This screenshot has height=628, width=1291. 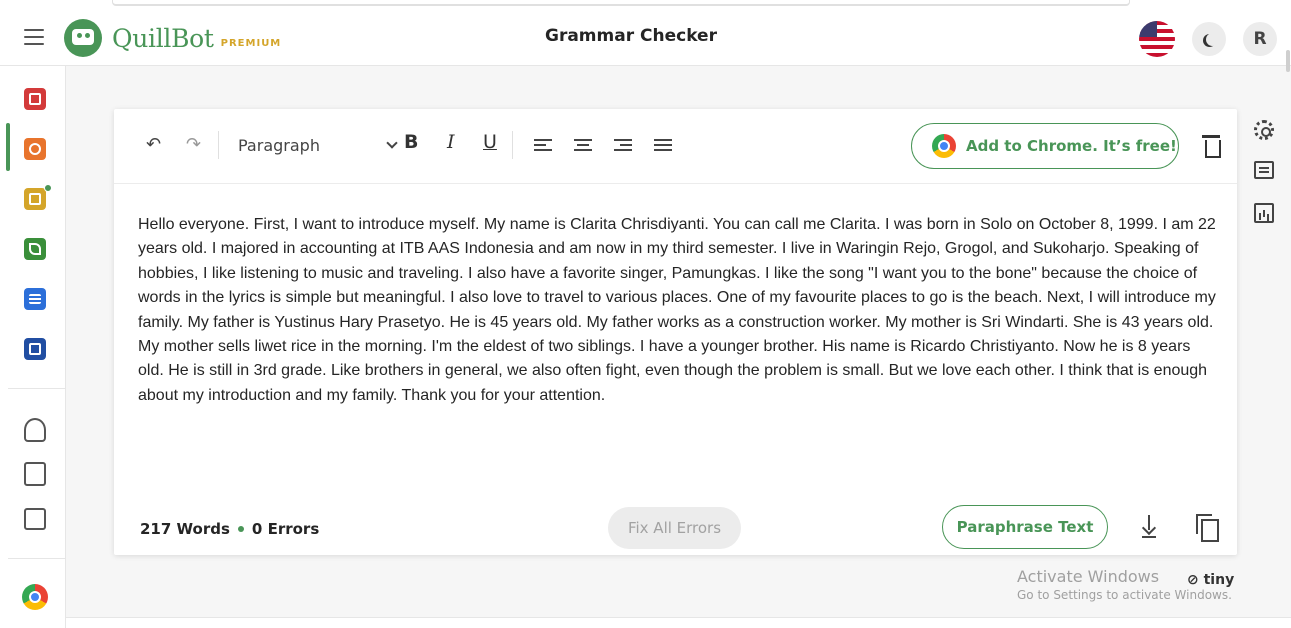 I want to click on chrome-icon, so click(x=944, y=146).